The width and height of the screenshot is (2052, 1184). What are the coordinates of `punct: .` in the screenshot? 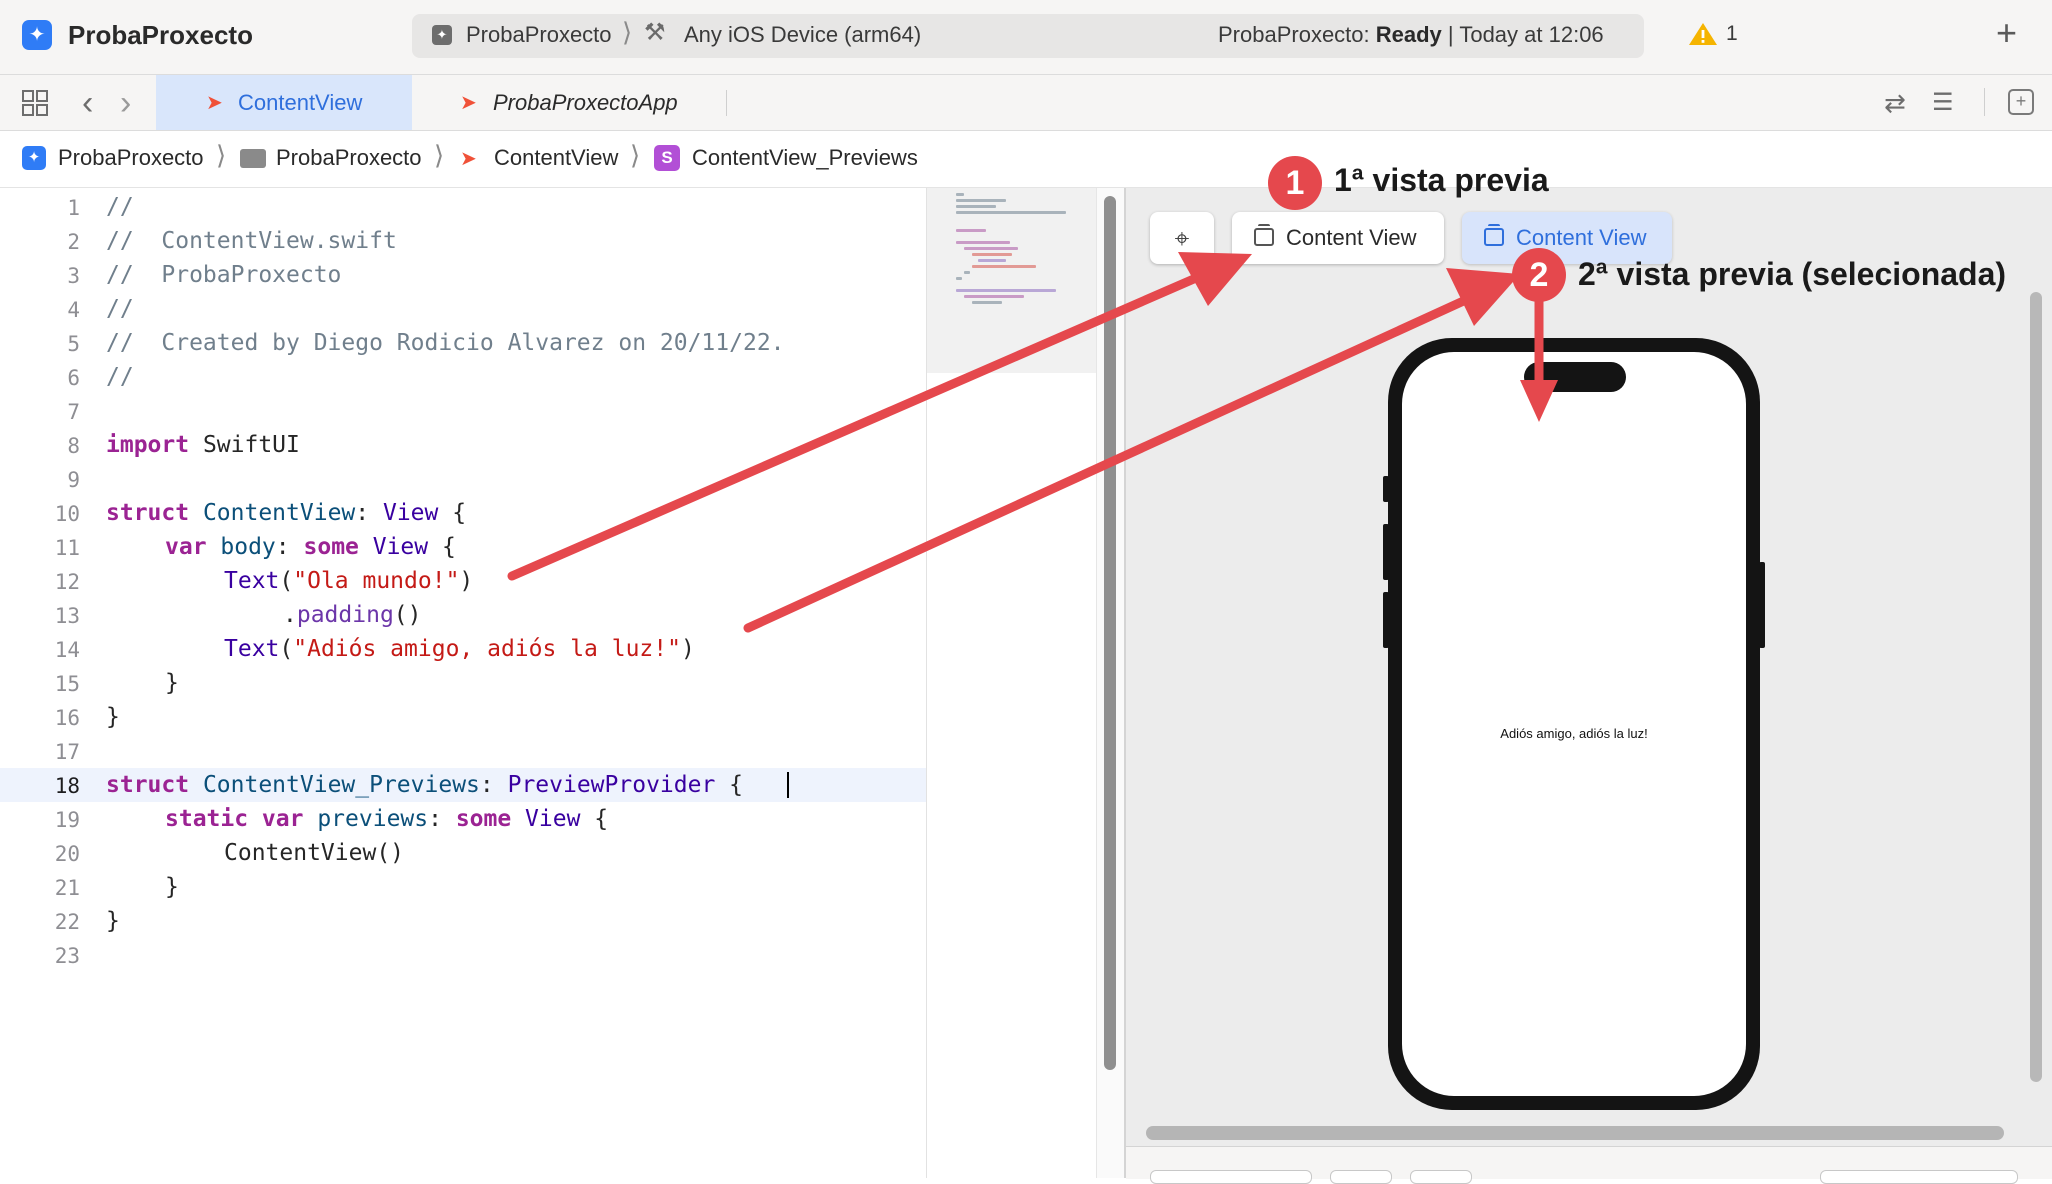 It's located at (290, 615).